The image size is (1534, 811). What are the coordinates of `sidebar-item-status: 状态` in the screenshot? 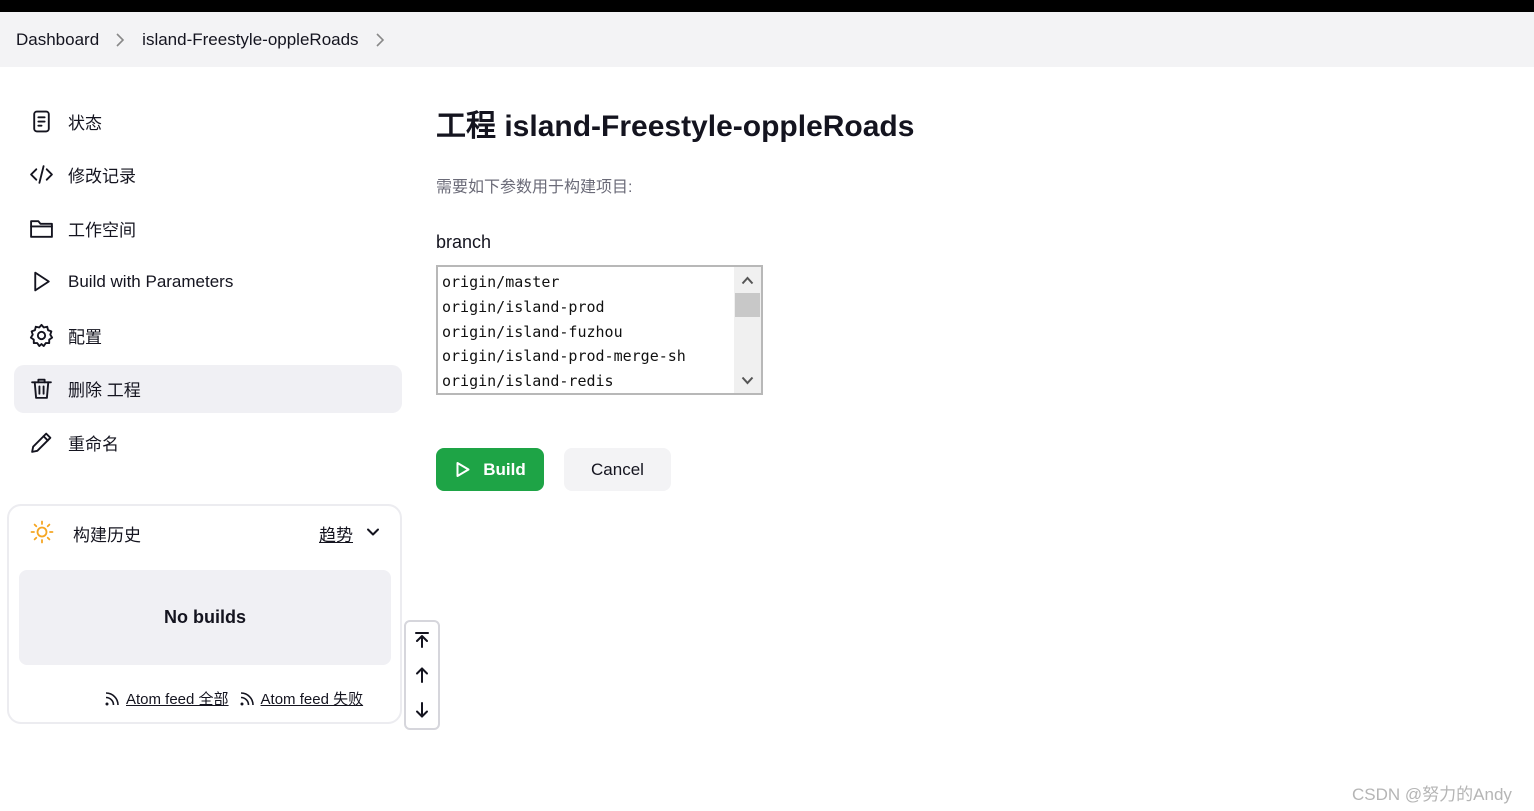 It's located at (208, 121).